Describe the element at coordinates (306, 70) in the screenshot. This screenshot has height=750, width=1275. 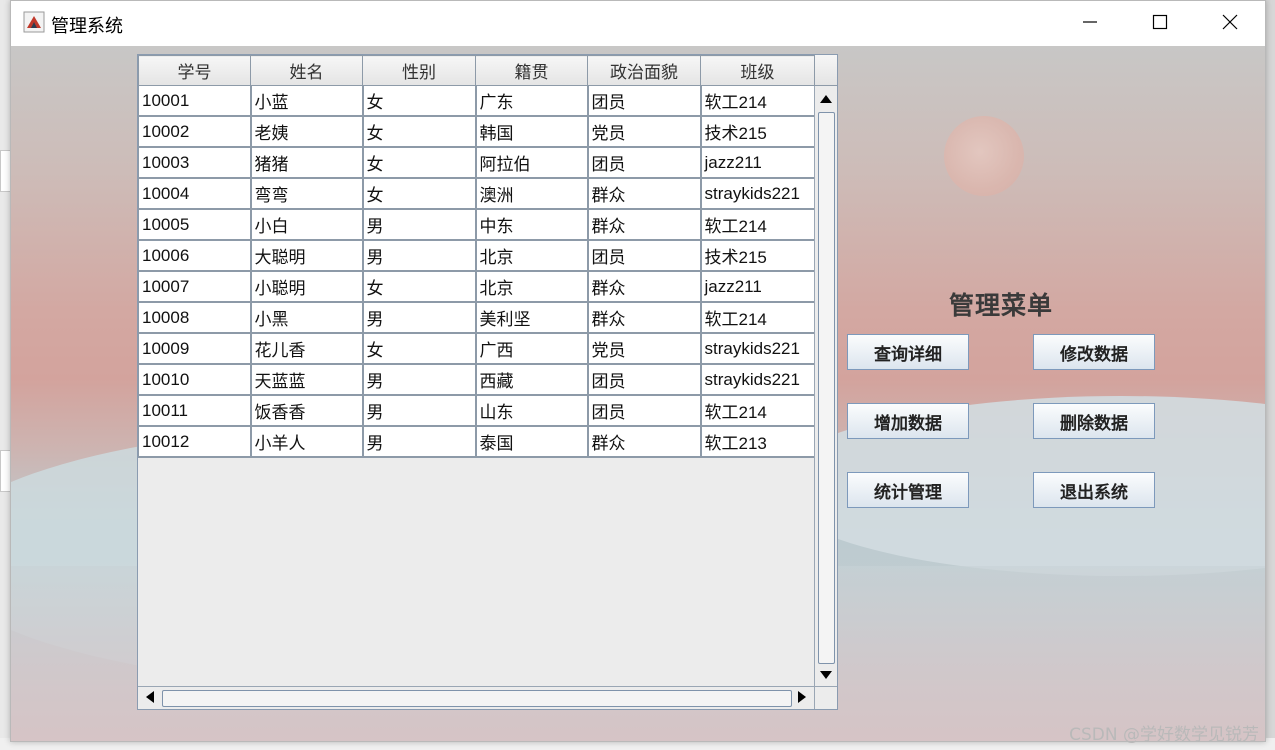
I see `column-header-name: 姓名` at that location.